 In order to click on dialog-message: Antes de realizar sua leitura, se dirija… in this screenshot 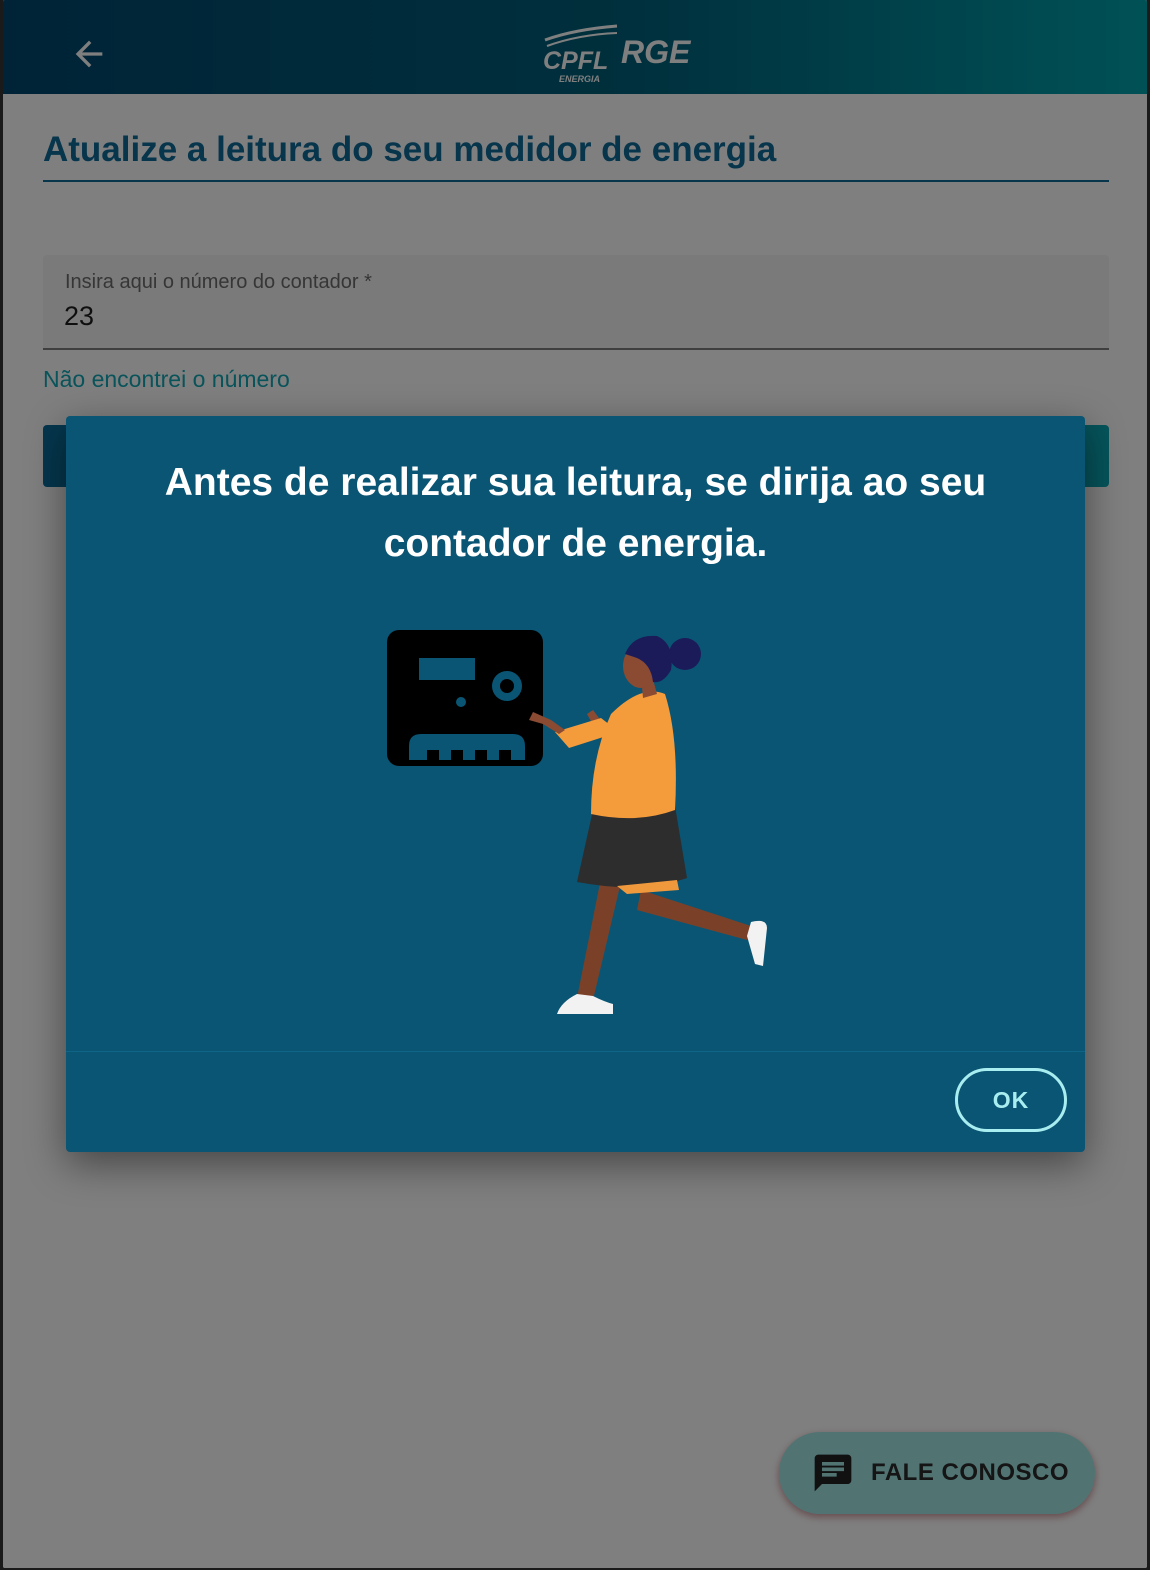, I will do `click(575, 513)`.